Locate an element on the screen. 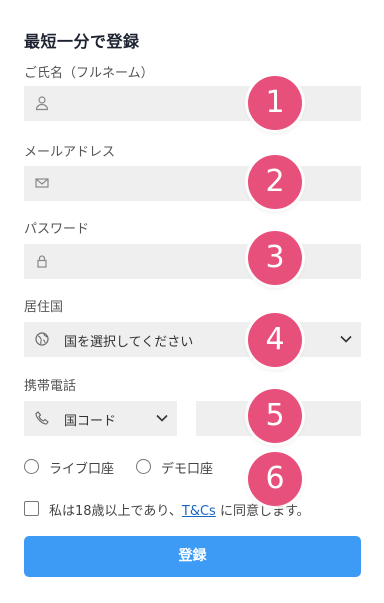 Image resolution: width=384 pixels, height=603 pixels. demo-account-label: デモ口座 is located at coordinates (187, 467).